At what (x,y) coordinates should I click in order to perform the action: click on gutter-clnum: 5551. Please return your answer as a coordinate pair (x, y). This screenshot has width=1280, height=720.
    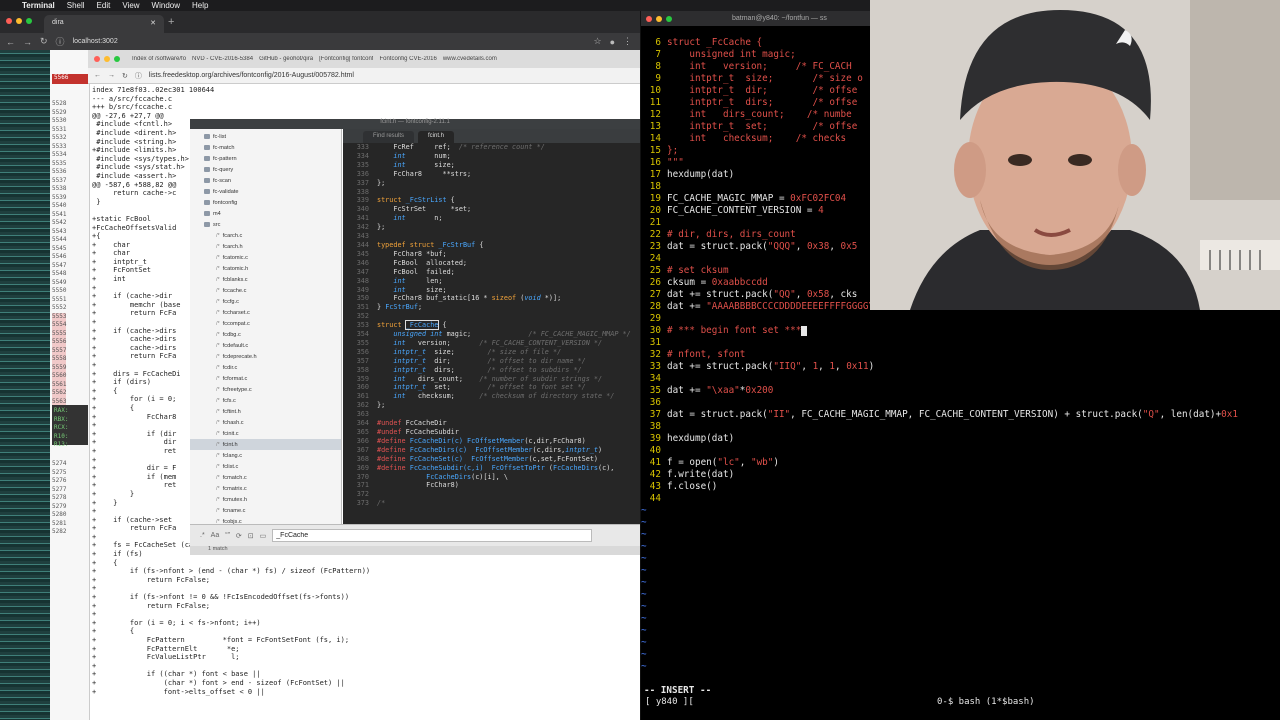
    Looking at the image, I should click on (59, 300).